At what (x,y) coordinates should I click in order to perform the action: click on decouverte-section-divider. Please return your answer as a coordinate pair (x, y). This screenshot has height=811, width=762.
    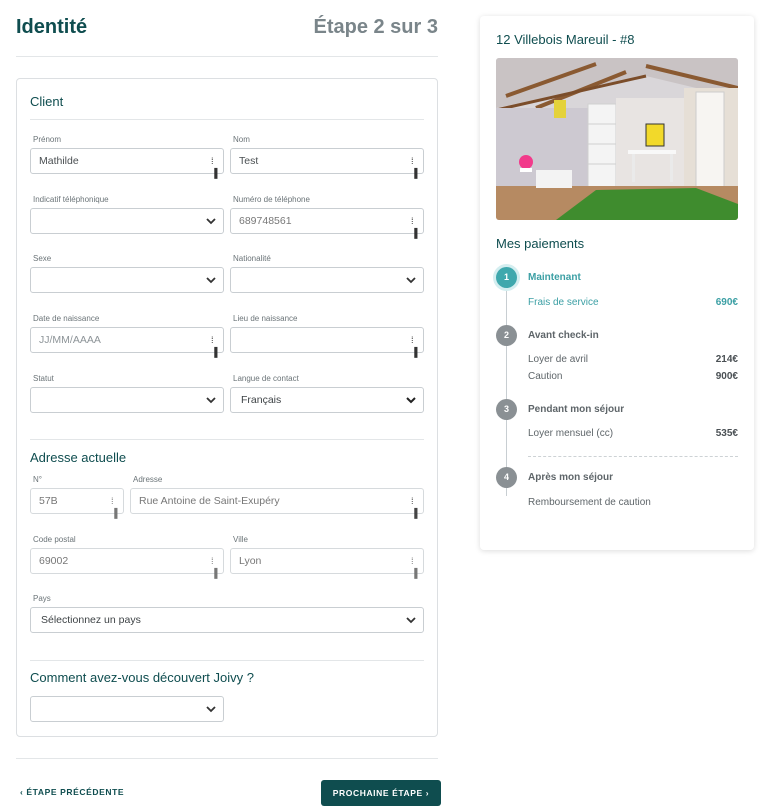
    Looking at the image, I should click on (227, 660).